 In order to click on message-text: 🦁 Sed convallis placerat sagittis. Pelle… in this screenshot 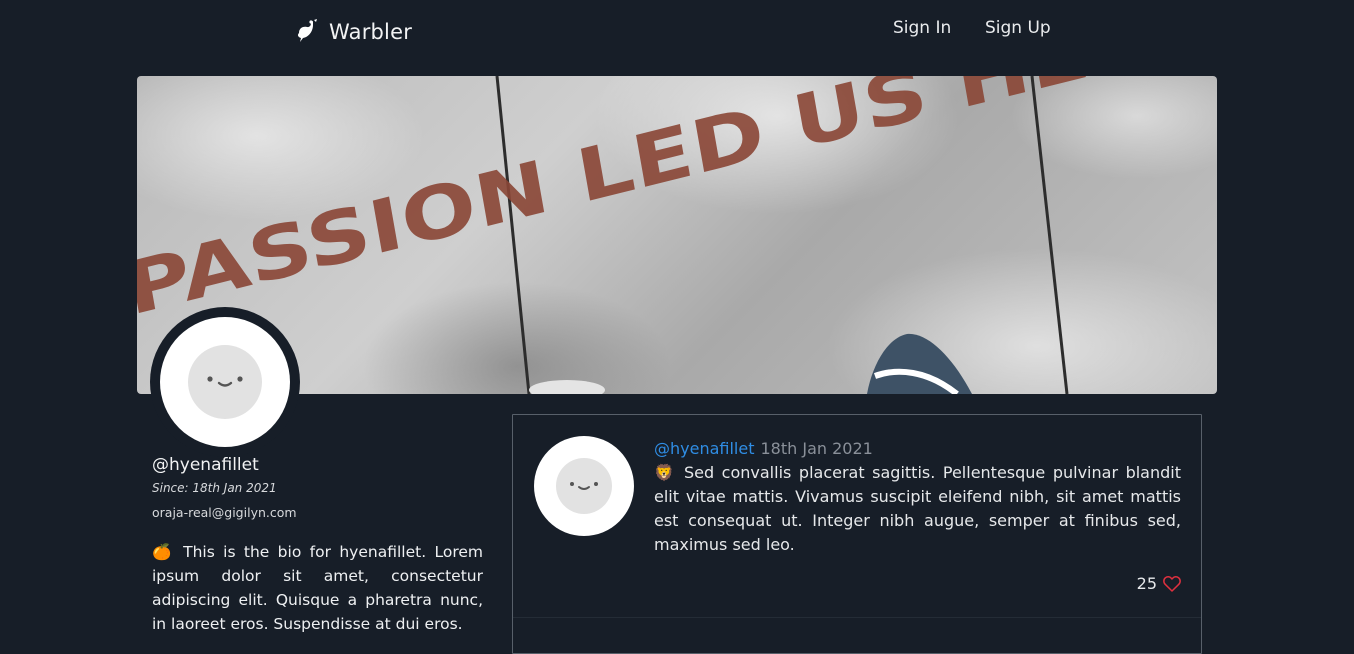, I will do `click(917, 508)`.